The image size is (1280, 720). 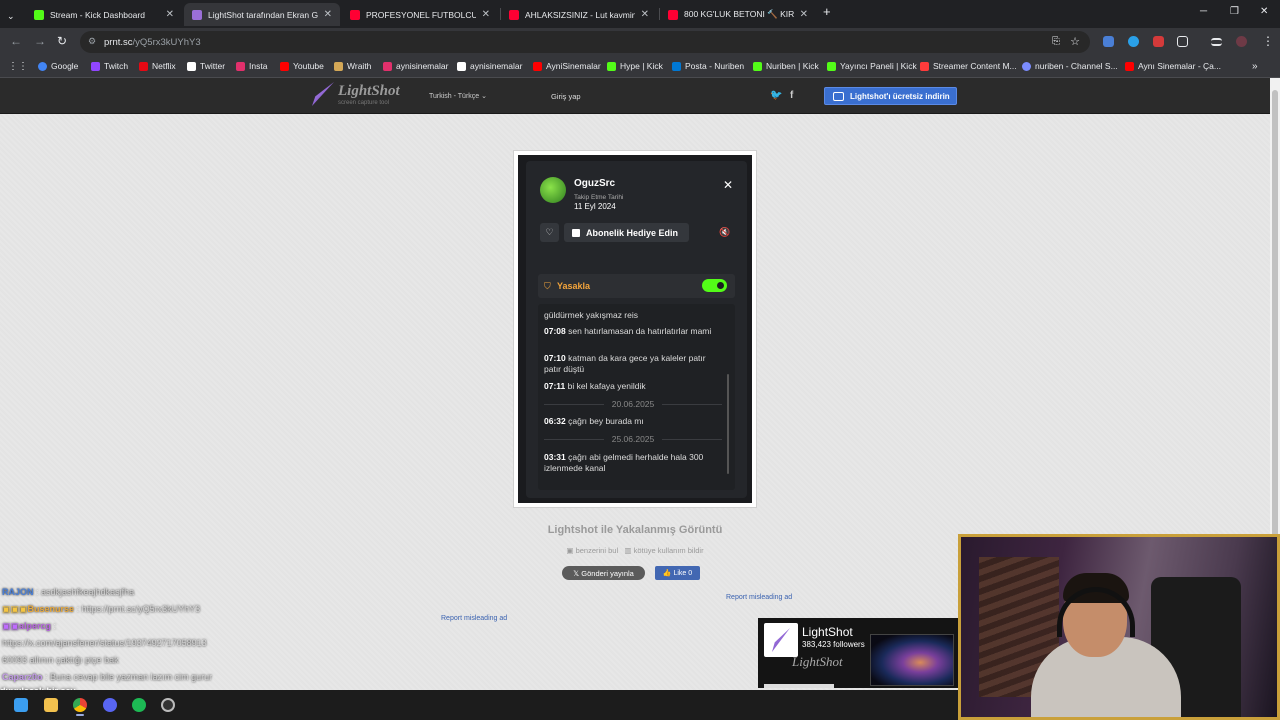 What do you see at coordinates (251, 66) in the screenshot?
I see `bookmark-insta: Insta` at bounding box center [251, 66].